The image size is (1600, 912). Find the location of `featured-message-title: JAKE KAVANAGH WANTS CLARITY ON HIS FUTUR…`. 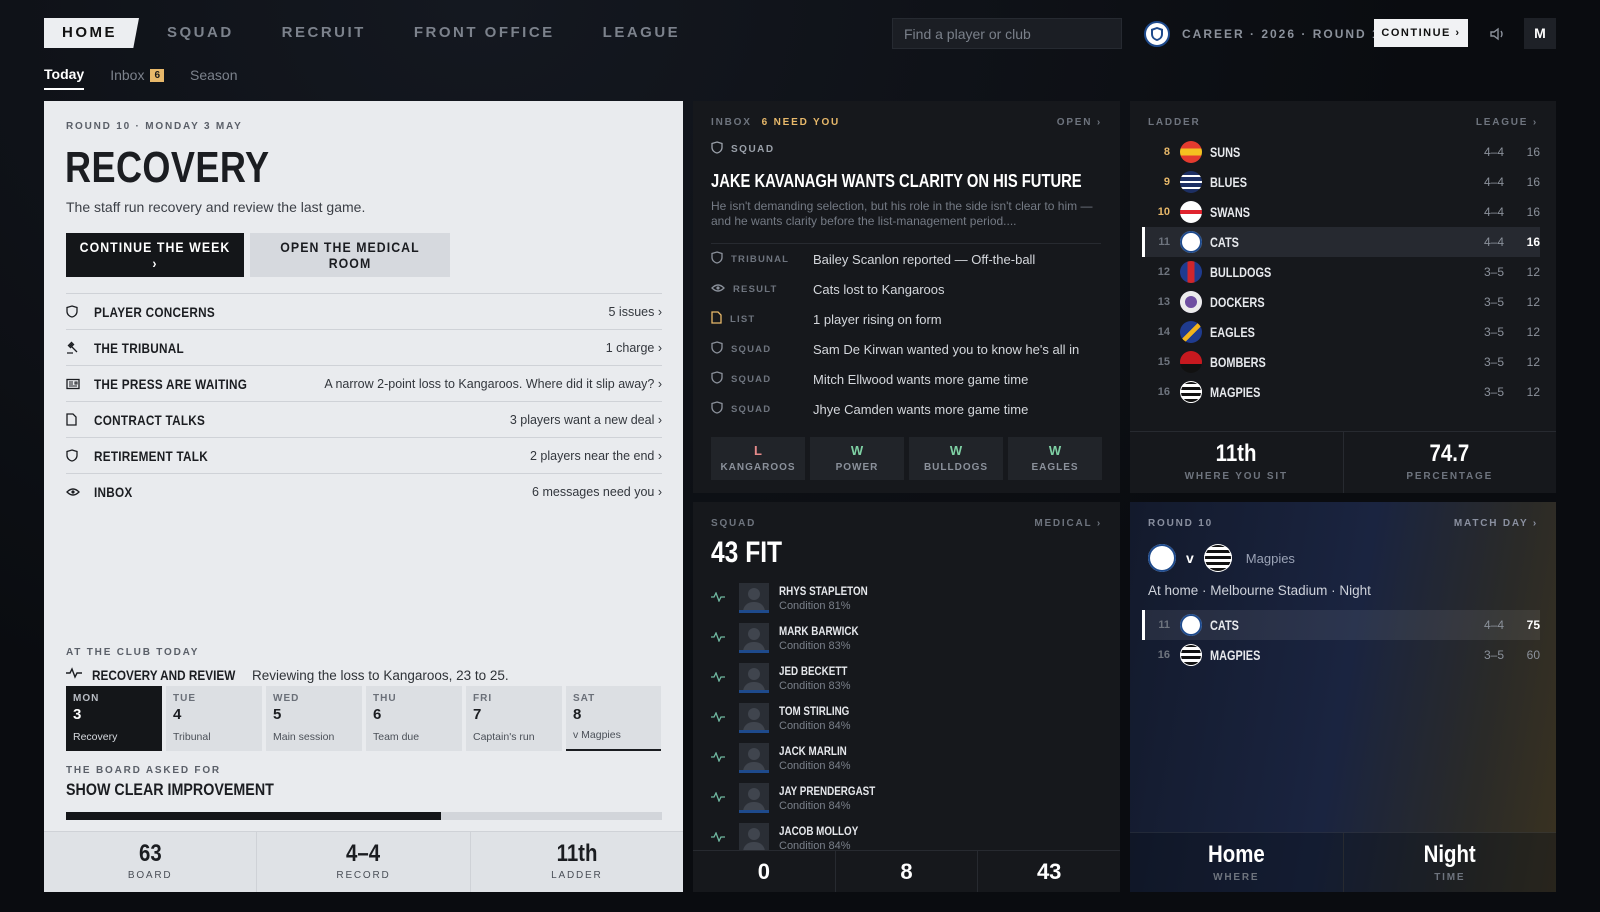

featured-message-title: JAKE KAVANAGH WANTS CLARITY ON HIS FUTUR… is located at coordinates (921, 181).